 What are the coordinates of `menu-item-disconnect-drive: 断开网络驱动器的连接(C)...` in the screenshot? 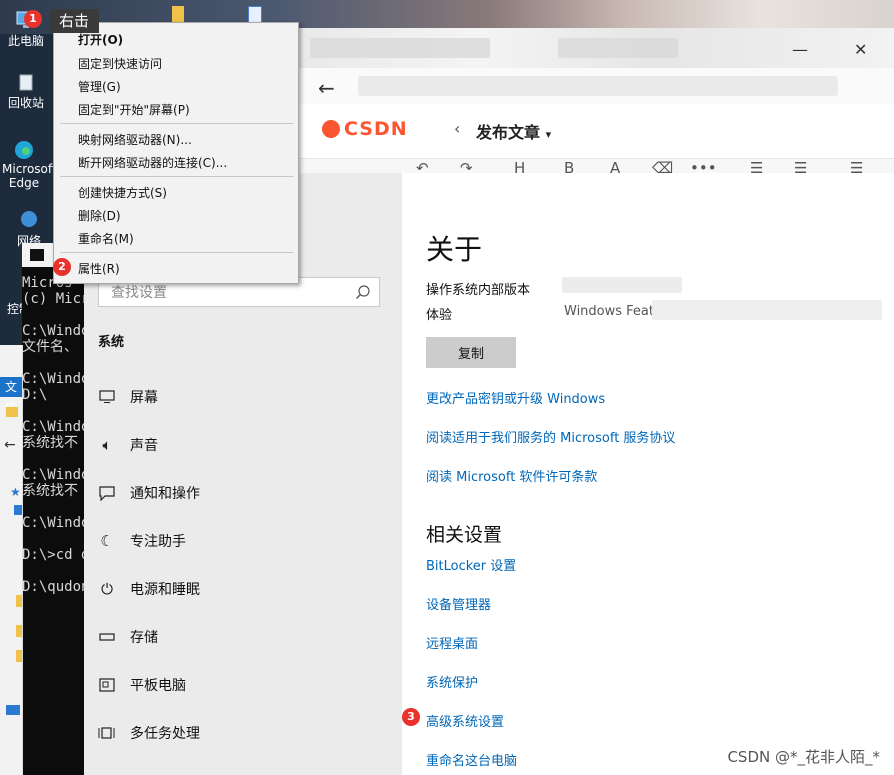 It's located at (152, 162).